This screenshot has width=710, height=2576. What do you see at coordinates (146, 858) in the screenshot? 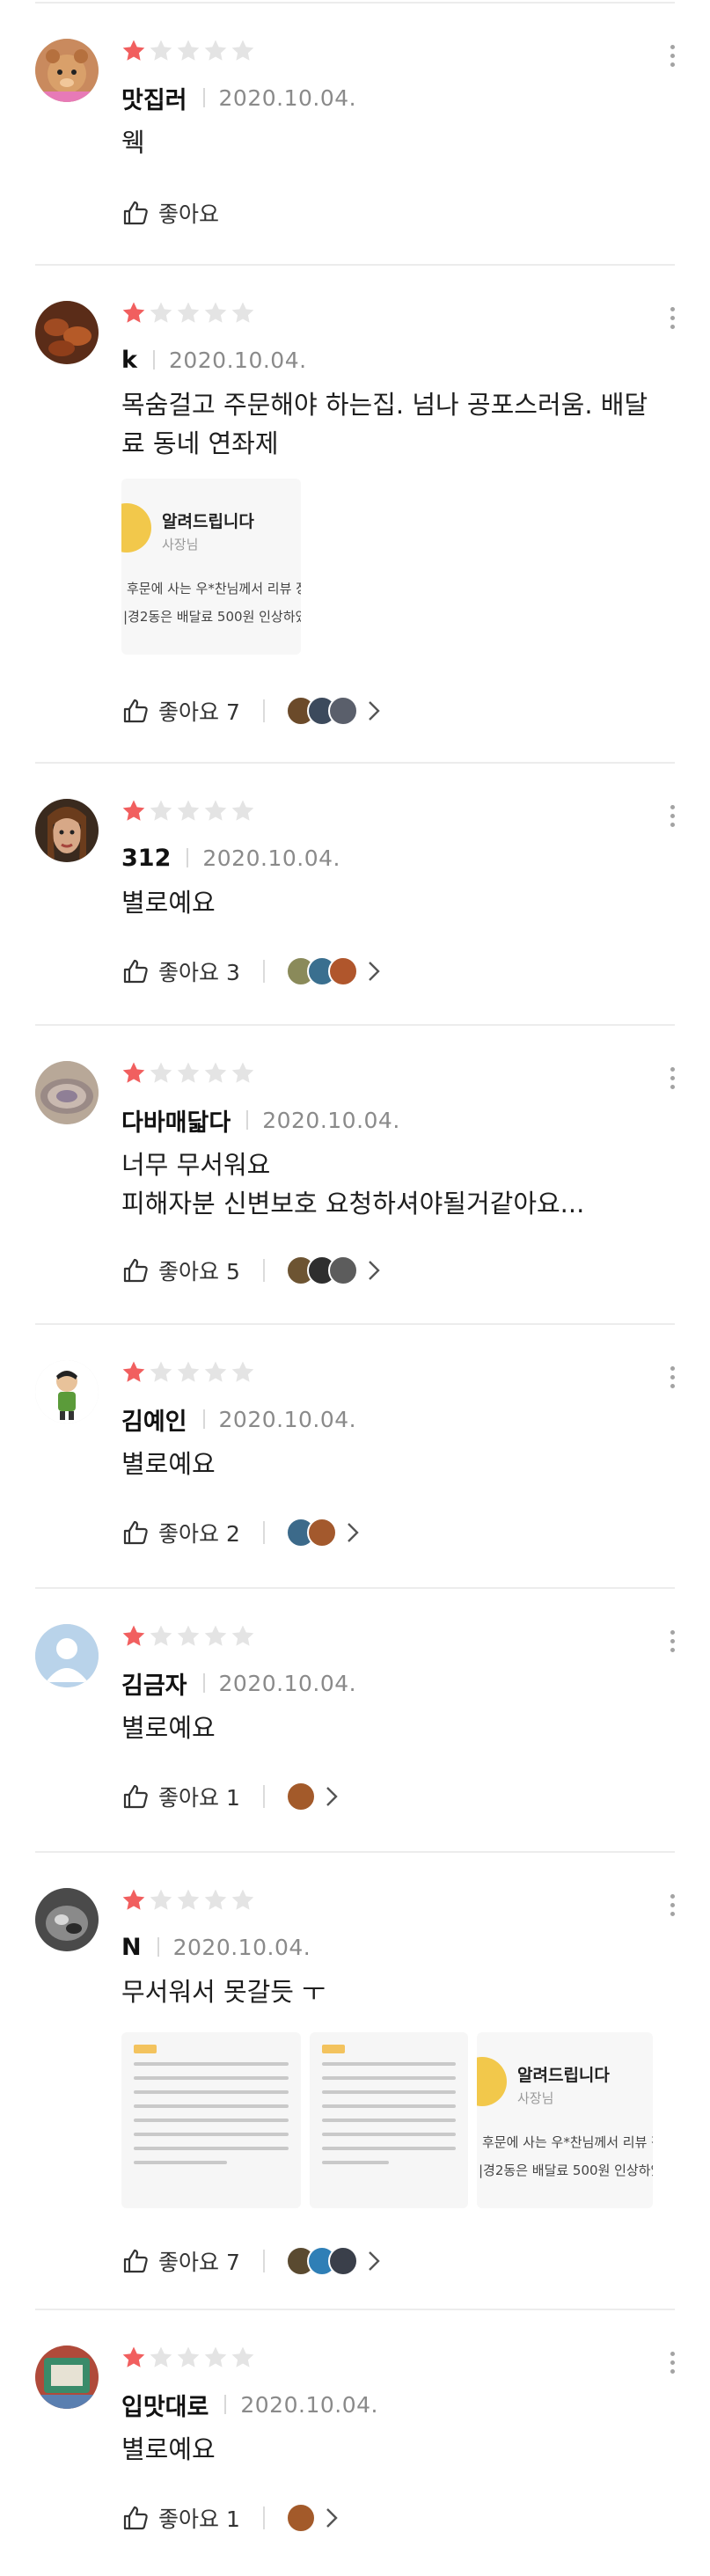
I see `reviewer-name: 312` at bounding box center [146, 858].